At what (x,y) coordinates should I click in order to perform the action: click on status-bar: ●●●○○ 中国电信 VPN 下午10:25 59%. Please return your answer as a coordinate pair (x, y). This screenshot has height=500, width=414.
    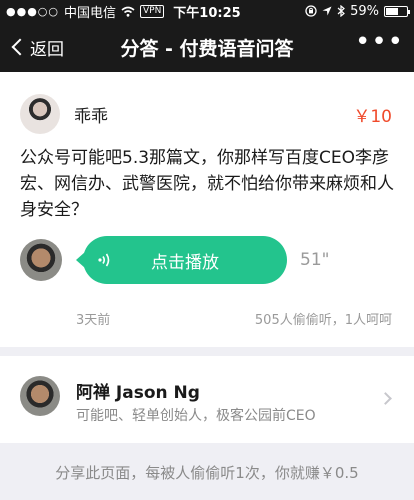
    Looking at the image, I should click on (207, 11).